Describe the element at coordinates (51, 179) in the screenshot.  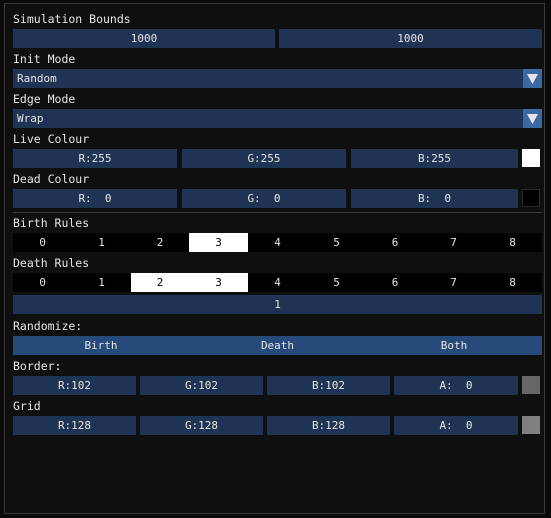
I see `dead-colour-label: Dead Colour` at that location.